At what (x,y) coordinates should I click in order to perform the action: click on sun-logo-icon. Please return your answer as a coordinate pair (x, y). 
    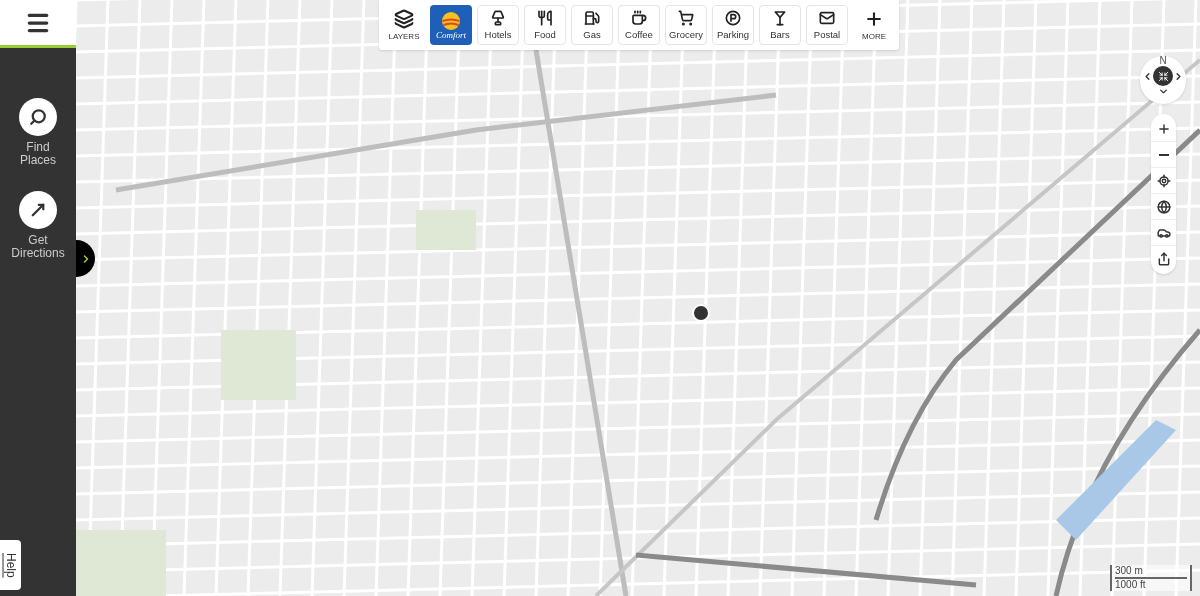
    Looking at the image, I should click on (451, 20).